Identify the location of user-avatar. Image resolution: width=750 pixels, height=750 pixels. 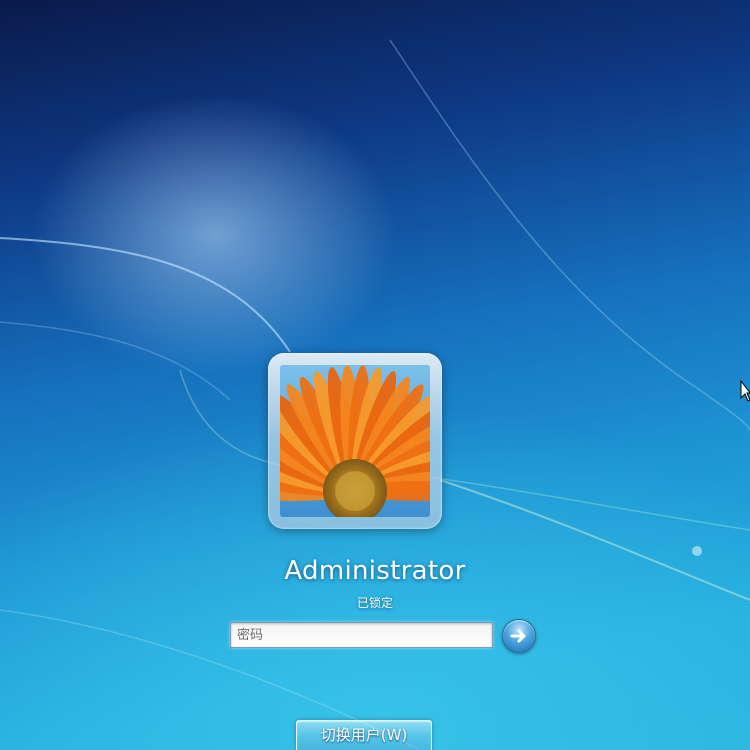
(355, 441).